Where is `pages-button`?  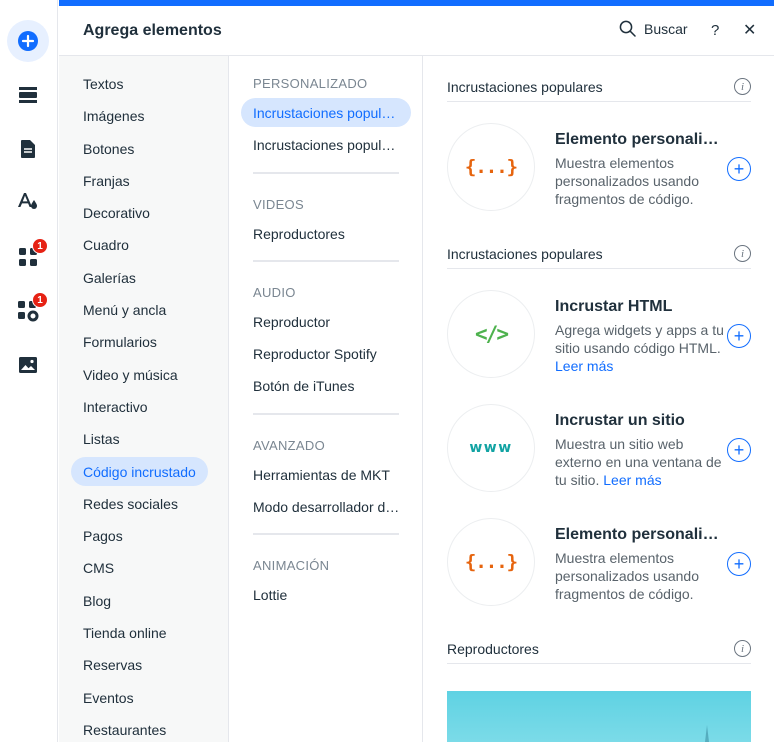 pages-button is located at coordinates (28, 149).